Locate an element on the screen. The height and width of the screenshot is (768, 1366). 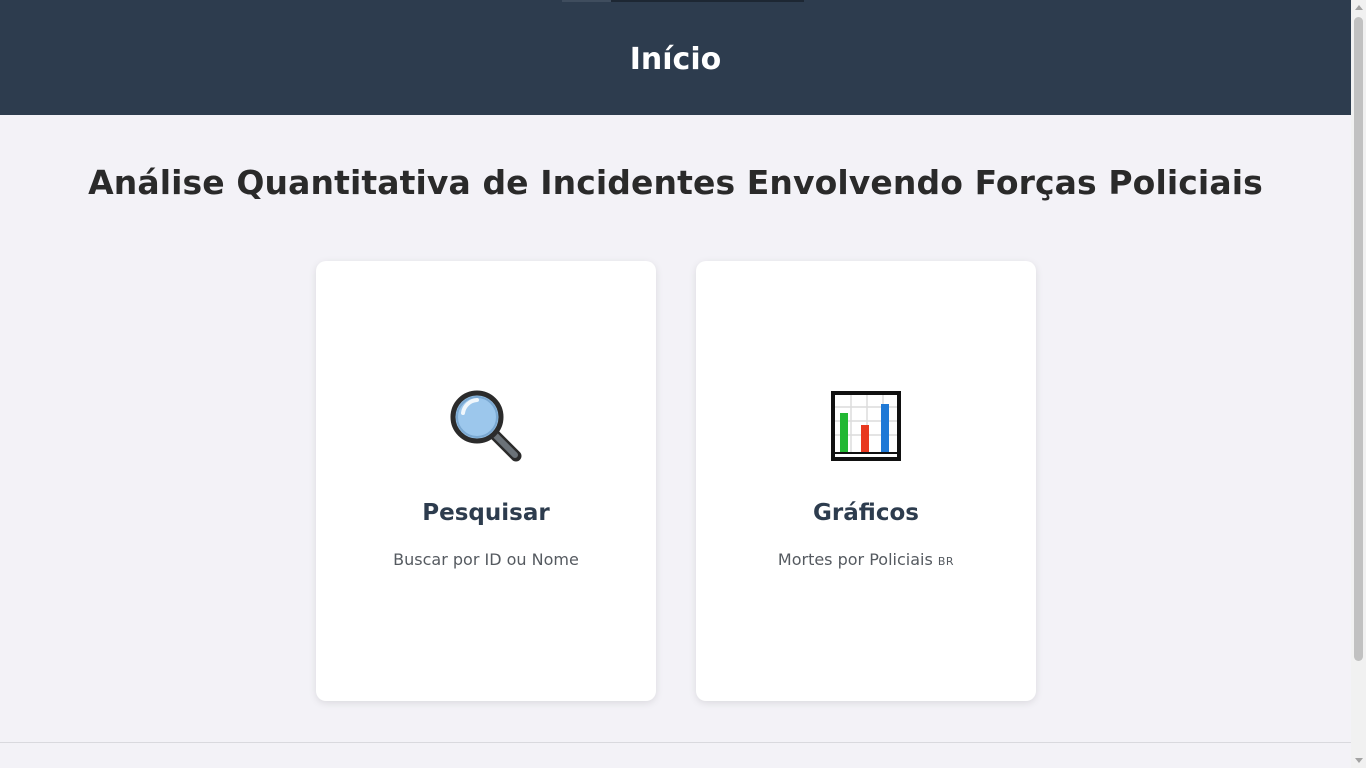
top-header: Início is located at coordinates (675, 57).